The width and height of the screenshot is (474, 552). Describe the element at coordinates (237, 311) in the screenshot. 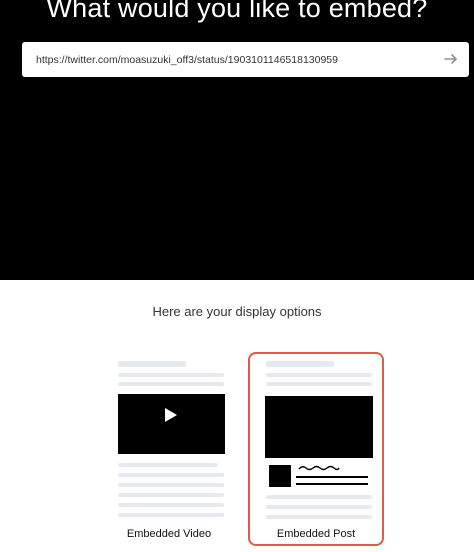

I see `options-heading: Here are your display options` at that location.